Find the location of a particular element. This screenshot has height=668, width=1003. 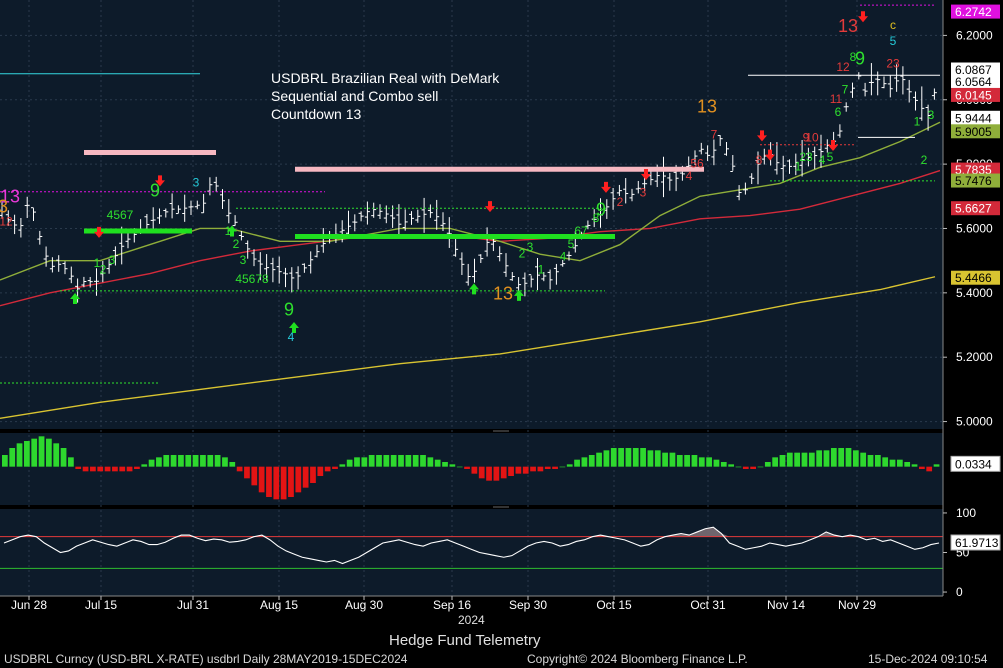

annotation-line-2: Sequential and Combo sell is located at coordinates (354, 96).